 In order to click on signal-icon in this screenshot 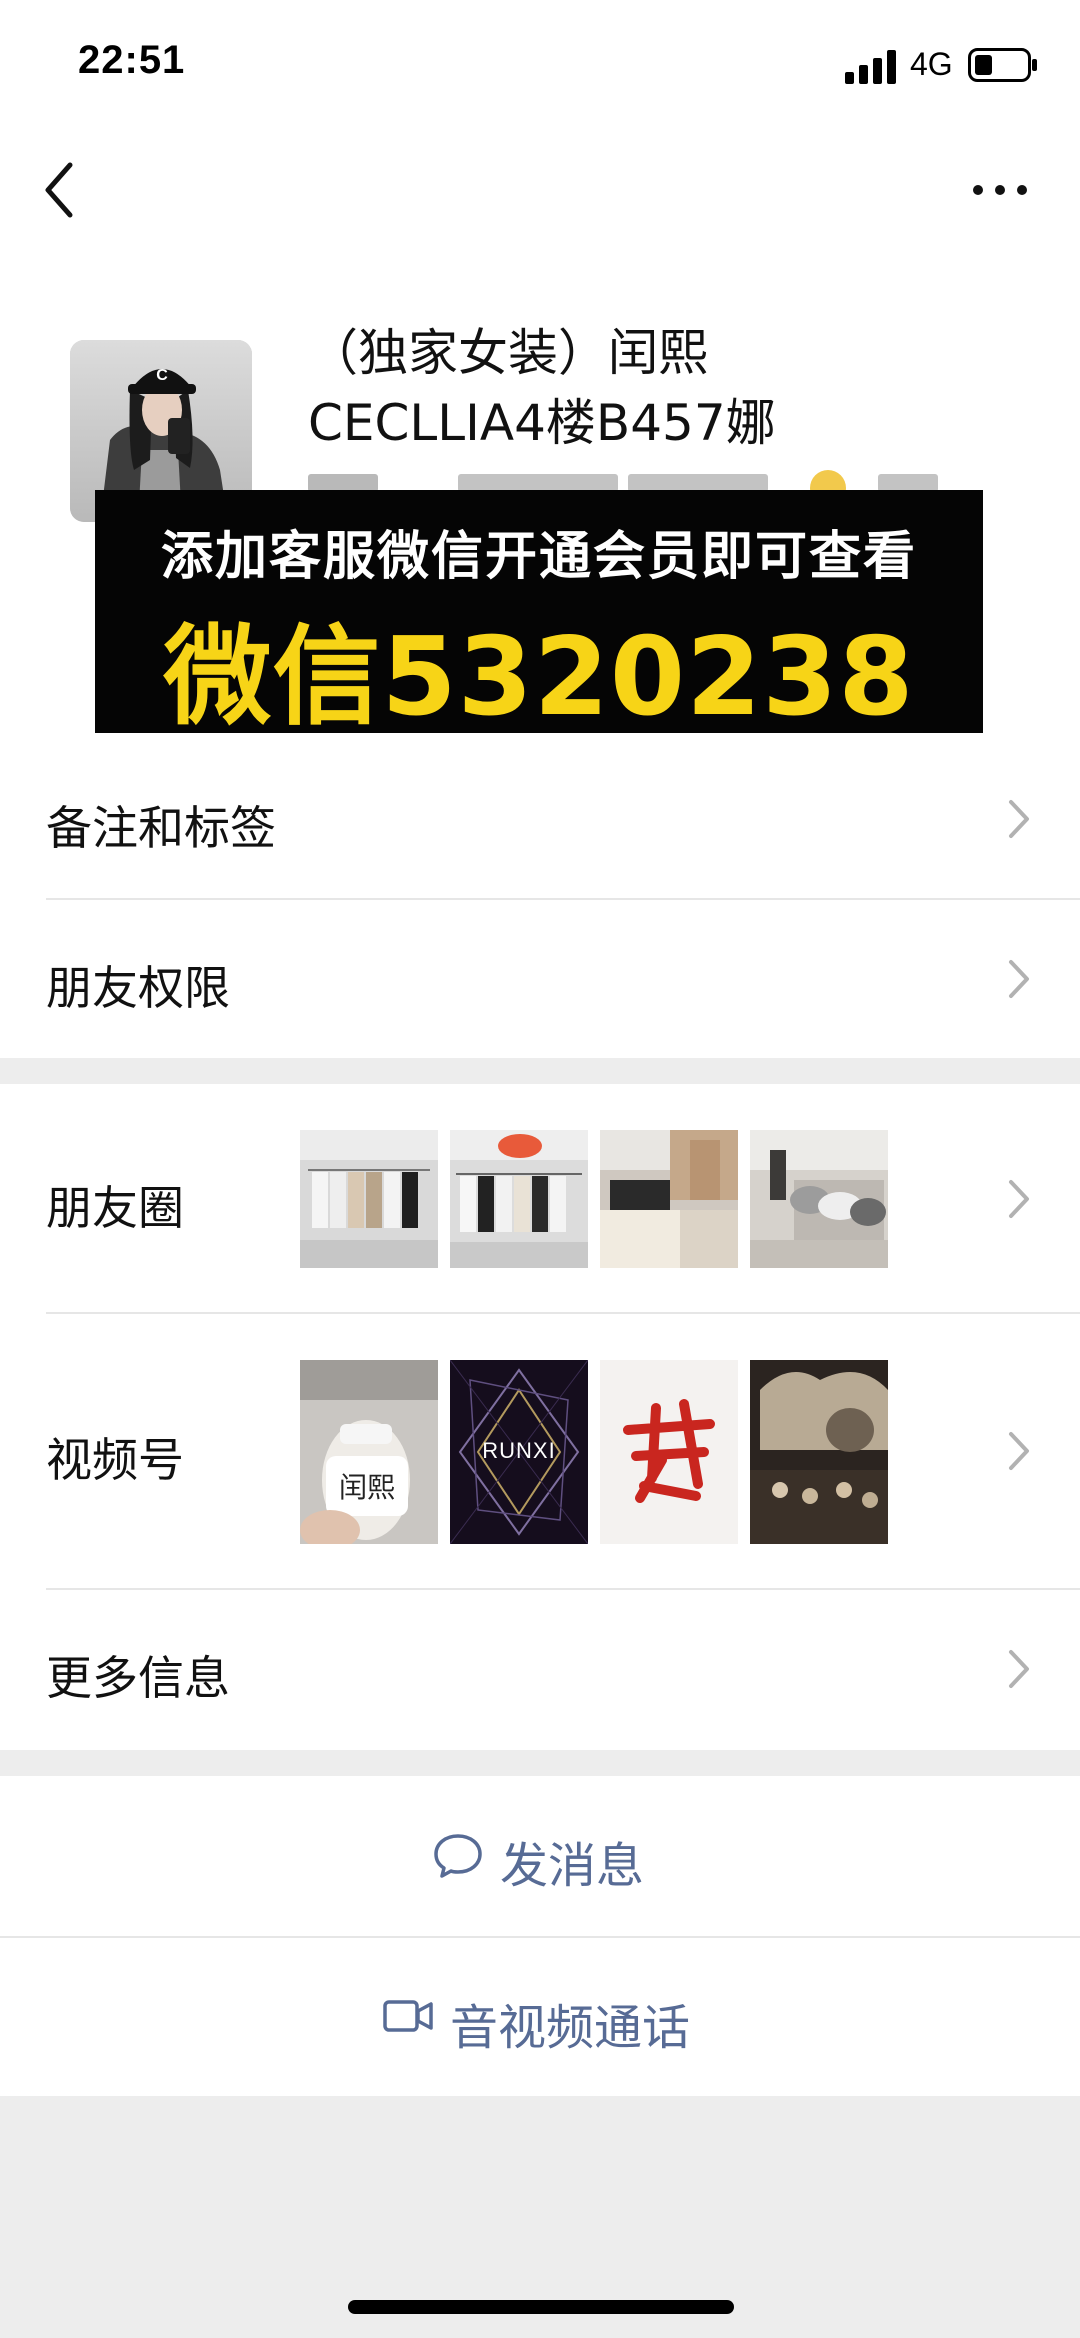, I will do `click(870, 67)`.